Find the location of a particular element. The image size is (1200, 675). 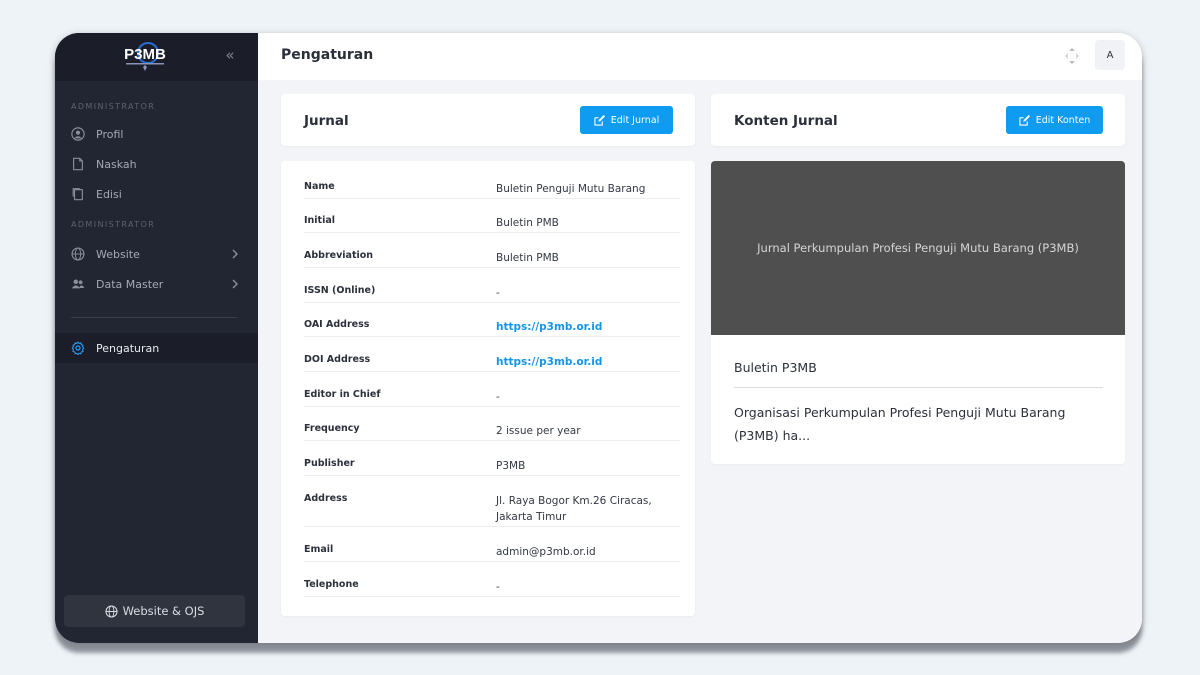

detail-key: DOI Address is located at coordinates (337, 359).